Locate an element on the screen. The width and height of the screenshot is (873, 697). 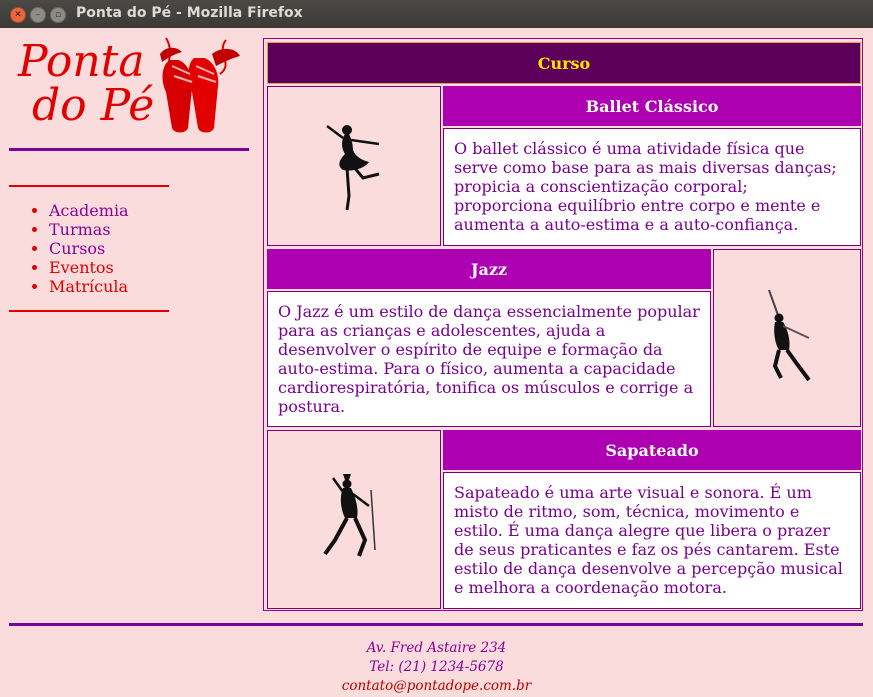
site-logo: Ponta do Pé is located at coordinates (129, 88).